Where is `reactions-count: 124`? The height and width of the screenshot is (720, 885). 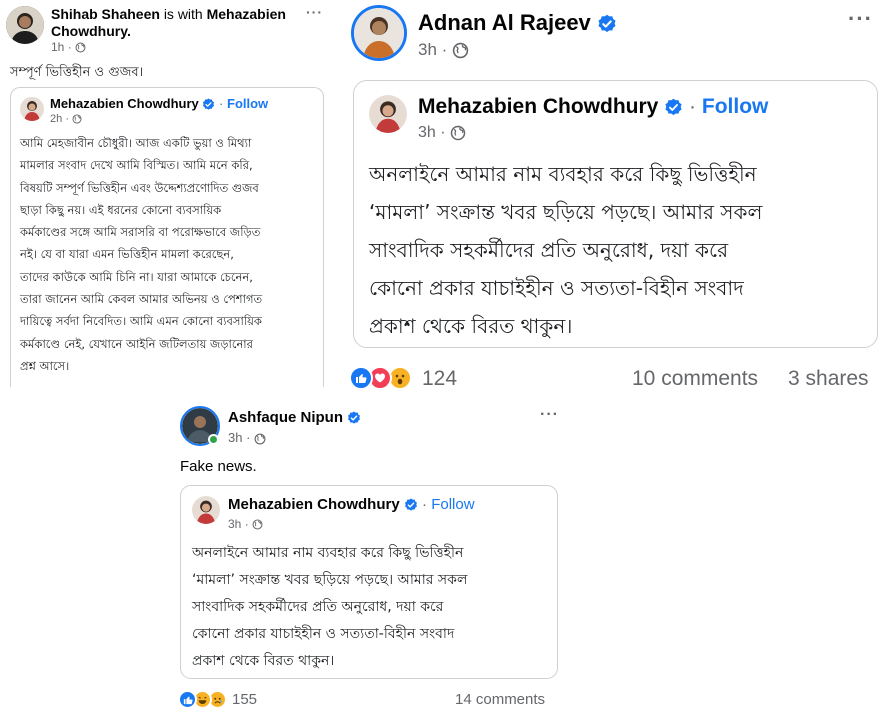
reactions-count: 124 is located at coordinates (439, 379).